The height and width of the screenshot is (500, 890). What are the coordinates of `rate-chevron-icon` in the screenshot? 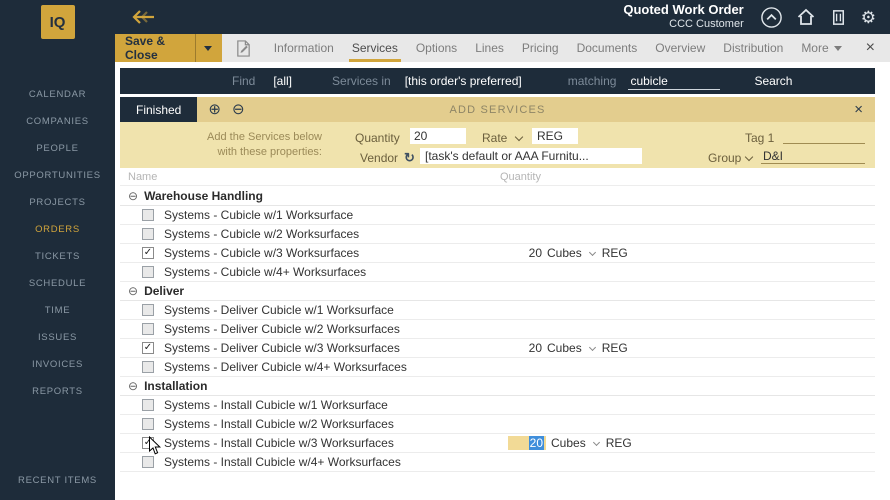 It's located at (519, 137).